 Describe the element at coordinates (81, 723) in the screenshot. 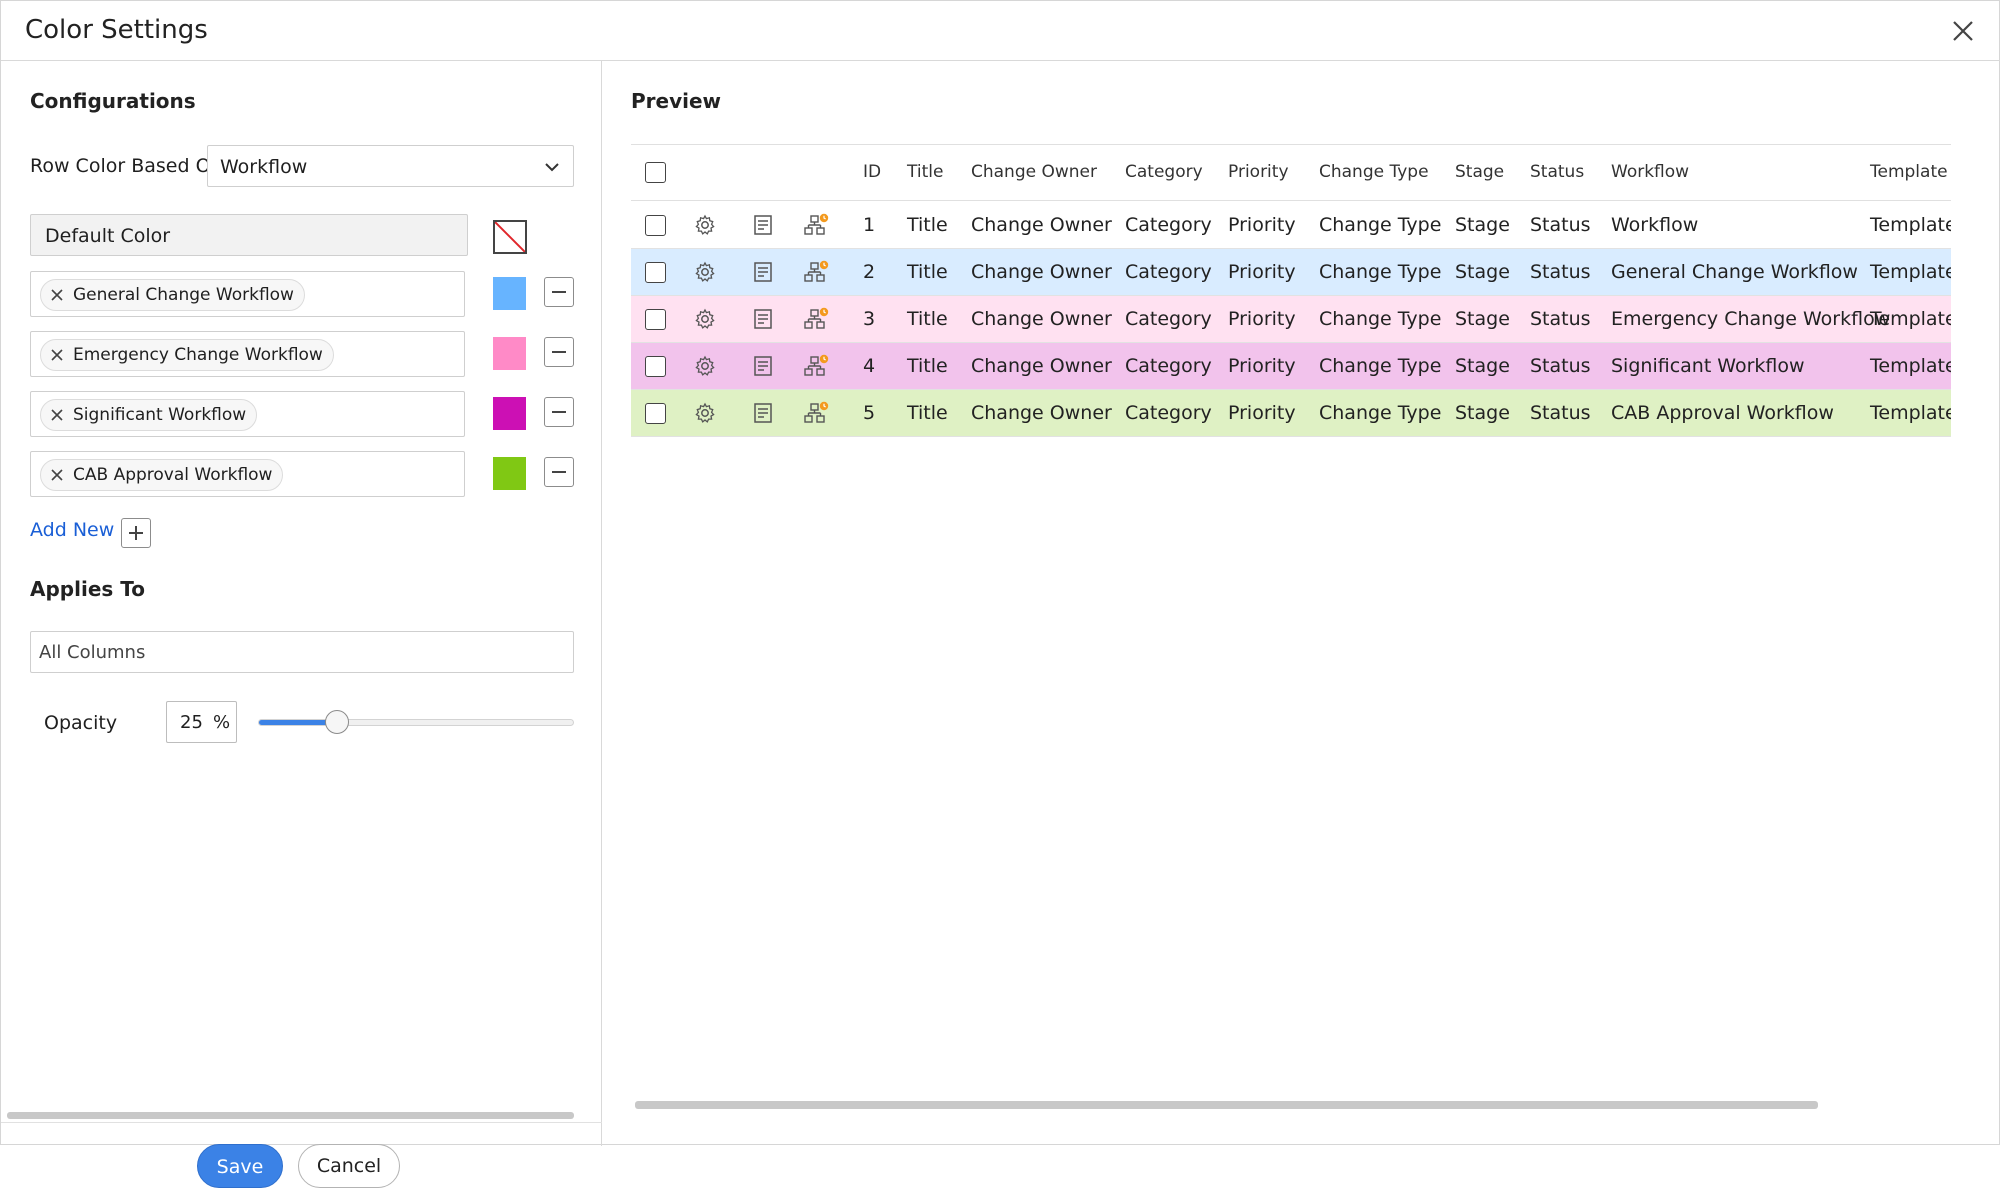

I see `opacity-label: Opacity` at that location.